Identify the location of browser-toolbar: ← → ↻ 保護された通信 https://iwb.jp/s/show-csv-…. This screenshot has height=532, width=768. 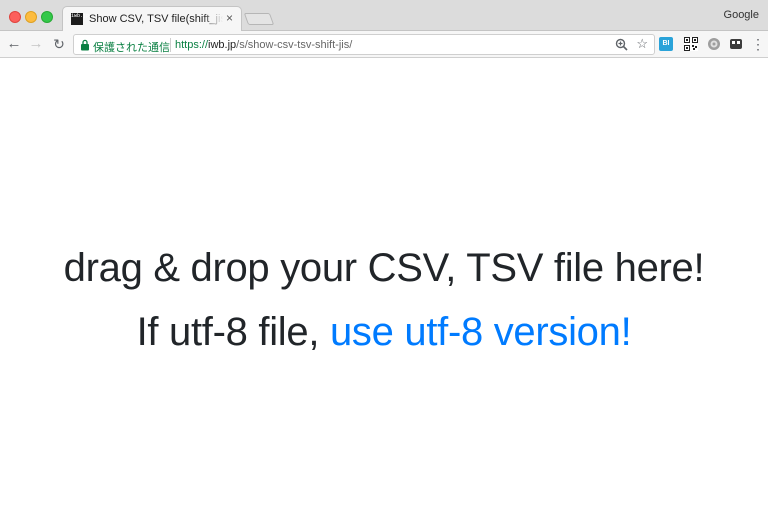
(384, 44).